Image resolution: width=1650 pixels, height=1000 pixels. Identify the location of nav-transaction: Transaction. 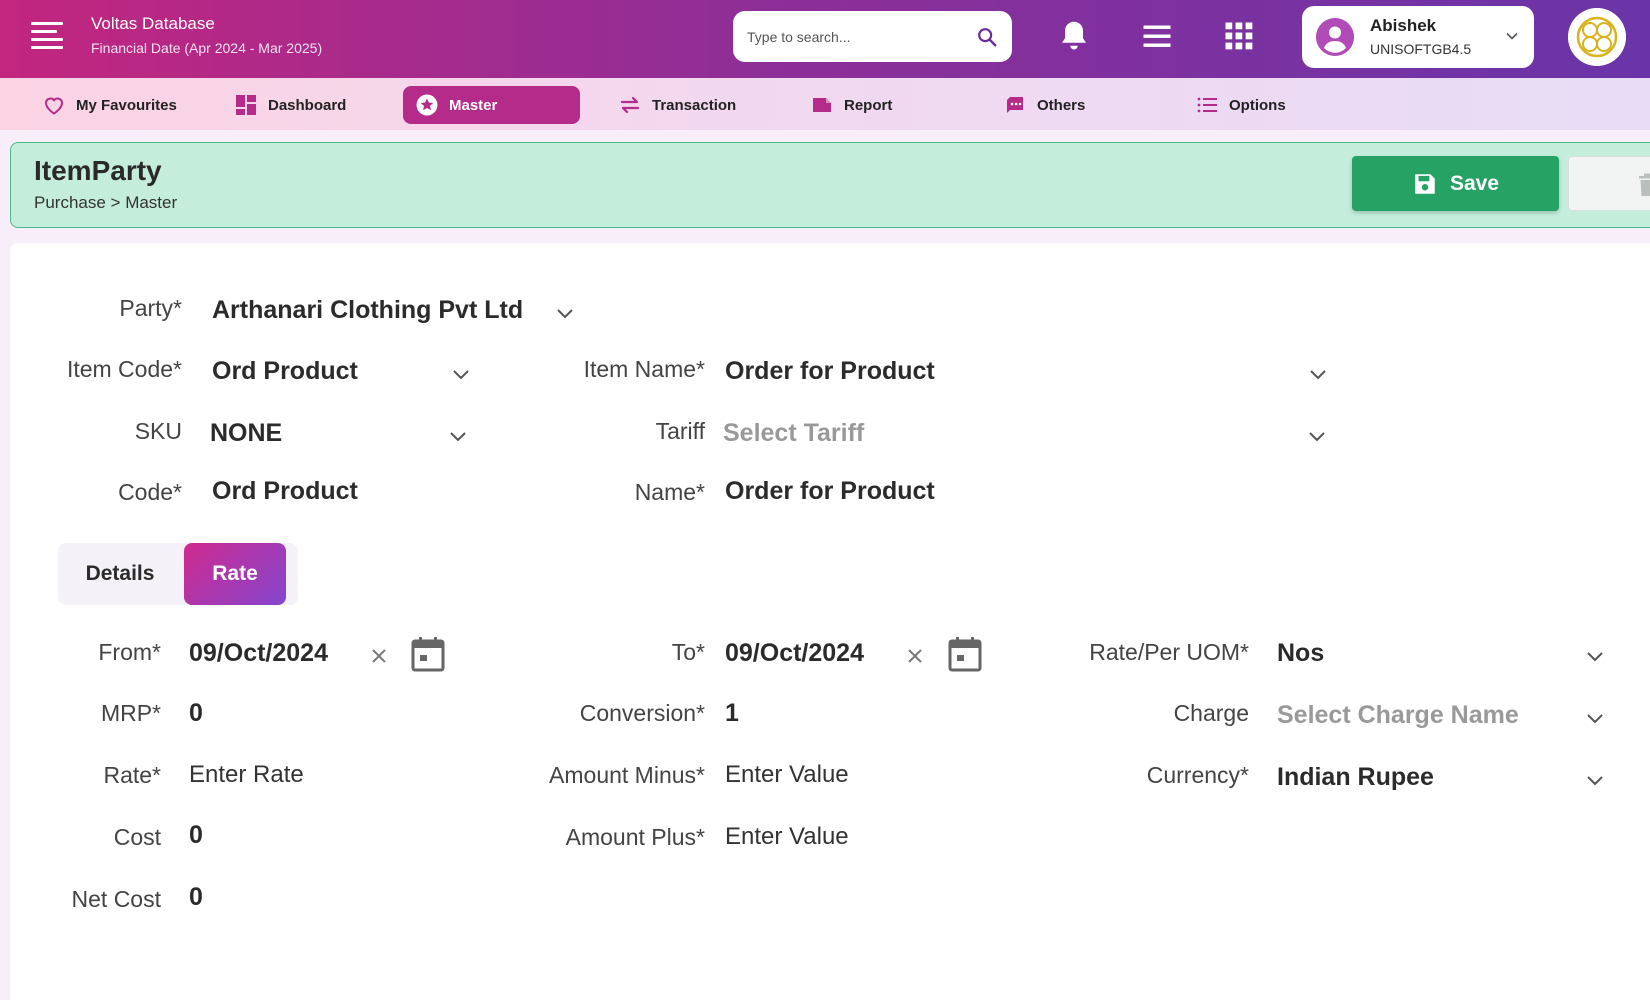
(677, 105).